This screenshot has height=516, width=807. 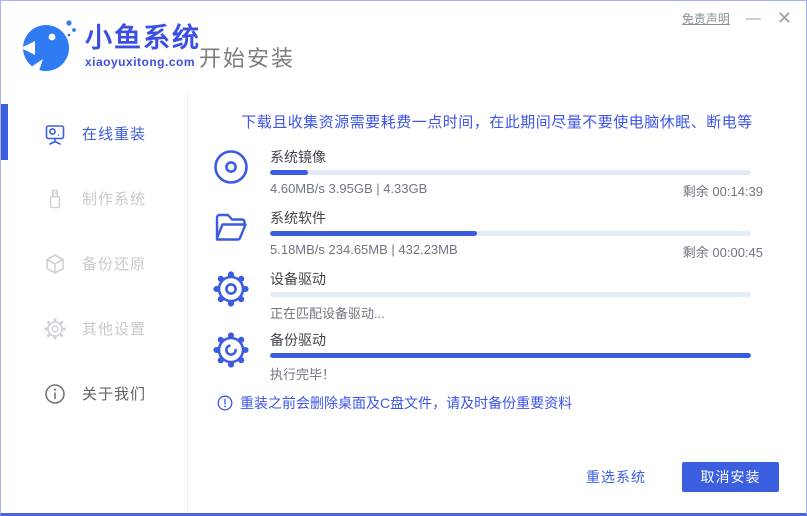 I want to click on settings-icon, so click(x=55, y=329).